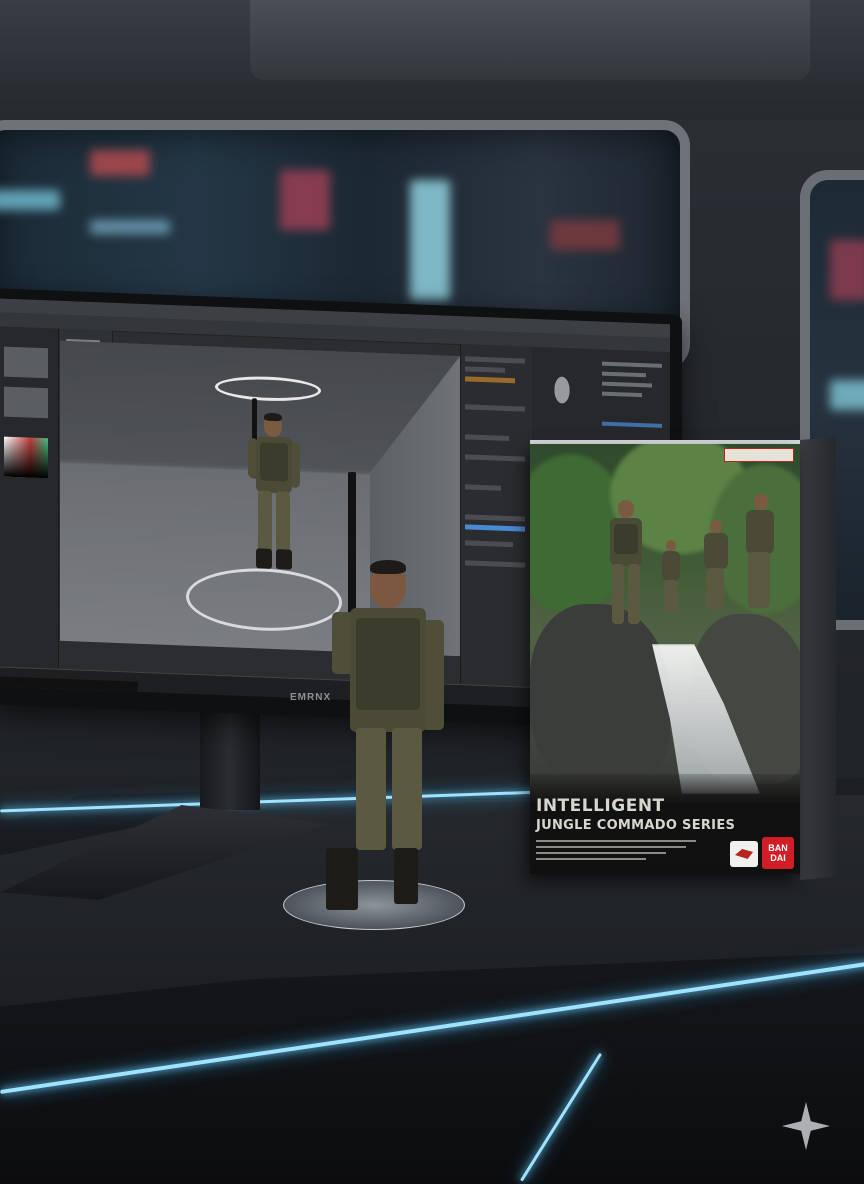  I want to click on box-title-line2: JUNGLE COMMADO SERIES, so click(636, 825).